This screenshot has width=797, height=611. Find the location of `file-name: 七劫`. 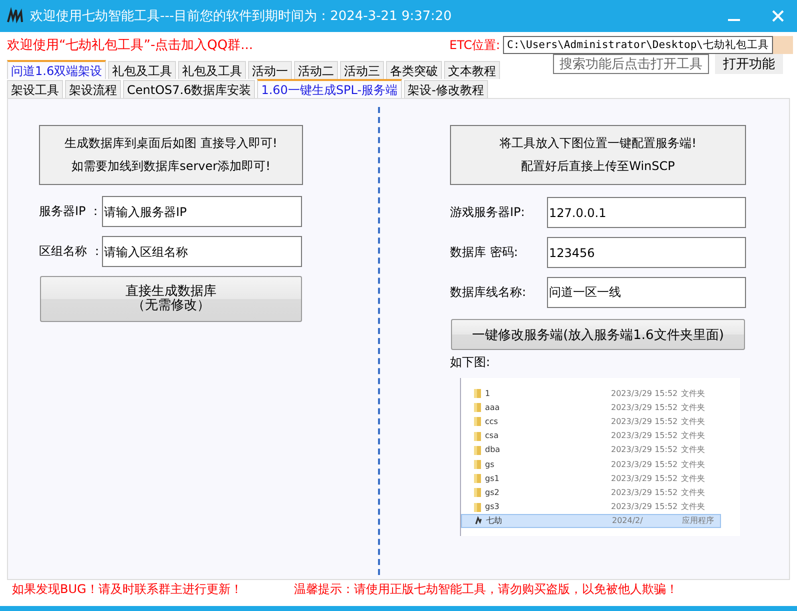

file-name: 七劫 is located at coordinates (494, 520).